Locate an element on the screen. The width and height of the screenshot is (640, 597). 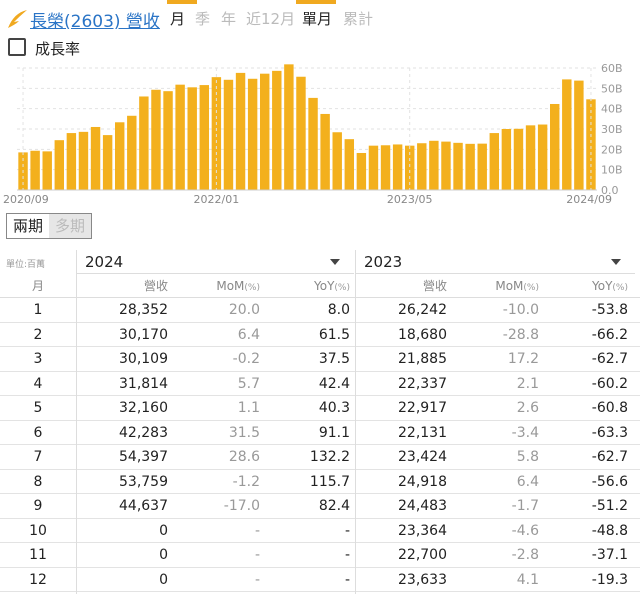
x-tick-label: 2020/09 is located at coordinates (26, 199).